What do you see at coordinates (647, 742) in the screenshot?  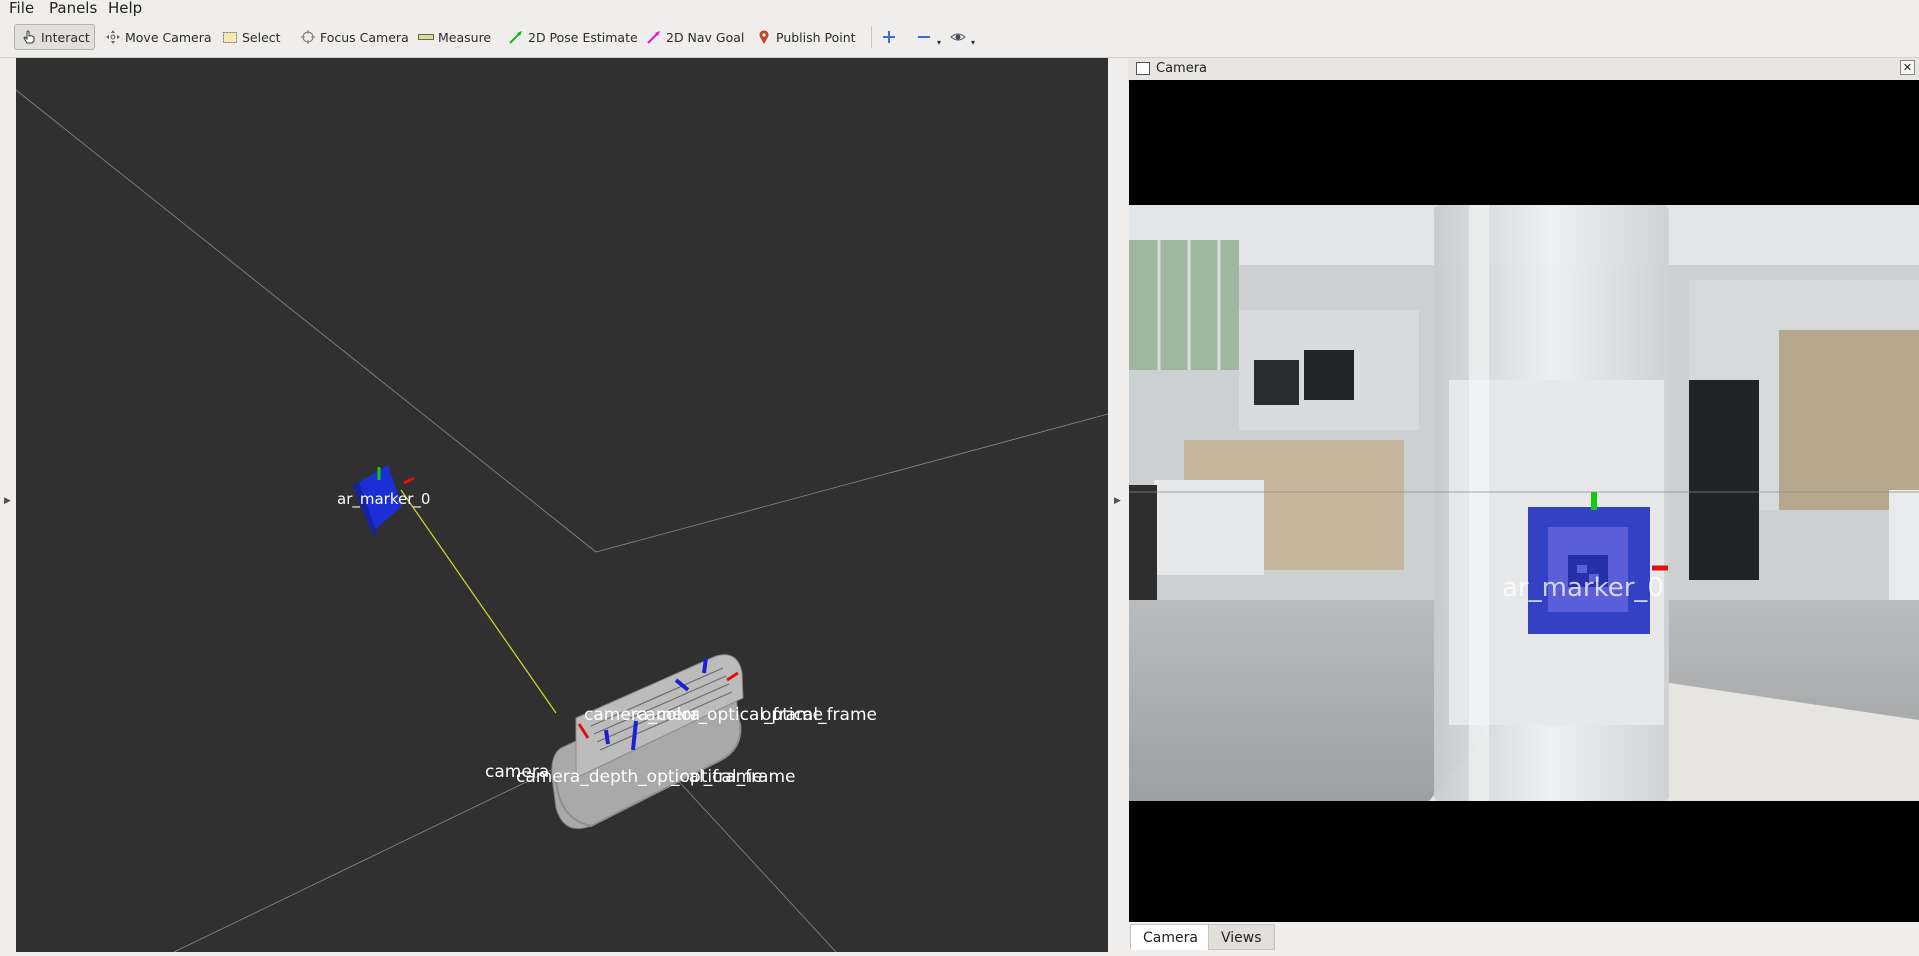 I see `realsense-camera-model` at bounding box center [647, 742].